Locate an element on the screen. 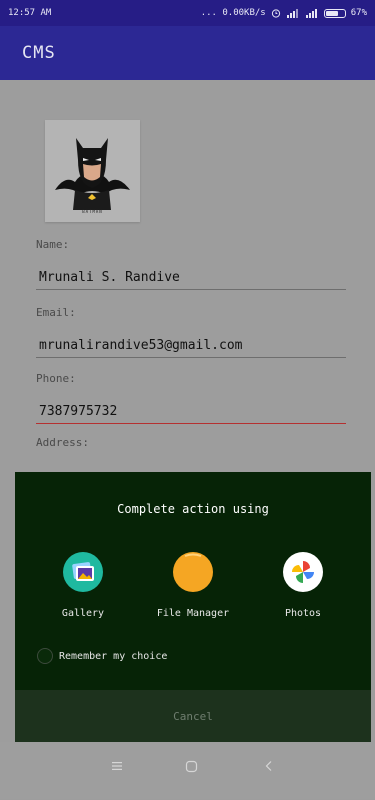 Image resolution: width=375 pixels, height=800 pixels. avatar: BATMAN is located at coordinates (92, 171).